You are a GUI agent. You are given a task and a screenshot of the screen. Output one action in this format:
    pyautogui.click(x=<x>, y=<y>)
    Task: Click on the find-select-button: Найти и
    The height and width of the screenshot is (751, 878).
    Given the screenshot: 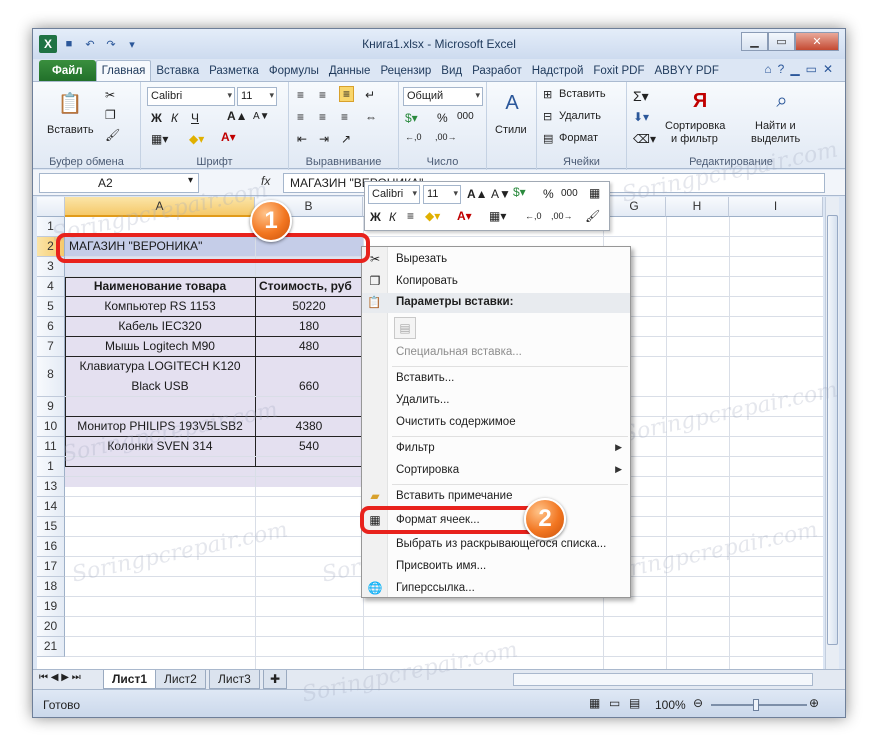 What is the action you would take?
    pyautogui.click(x=775, y=126)
    